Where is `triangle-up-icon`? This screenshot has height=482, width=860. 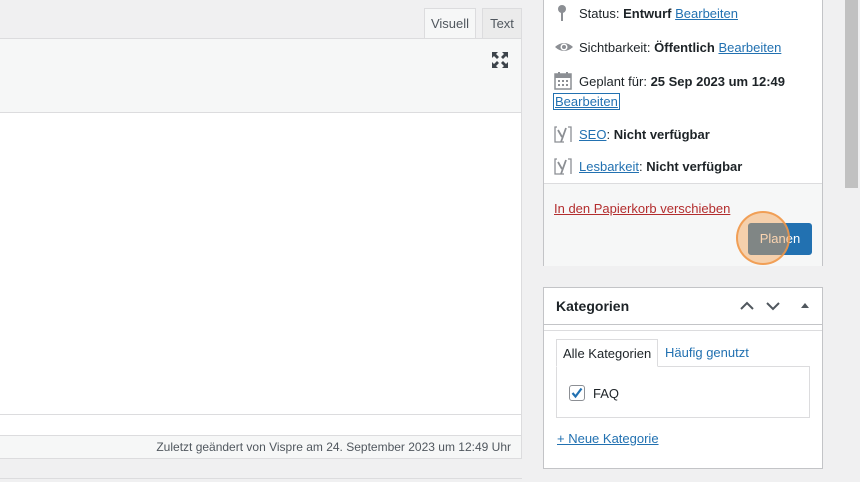
triangle-up-icon is located at coordinates (805, 306).